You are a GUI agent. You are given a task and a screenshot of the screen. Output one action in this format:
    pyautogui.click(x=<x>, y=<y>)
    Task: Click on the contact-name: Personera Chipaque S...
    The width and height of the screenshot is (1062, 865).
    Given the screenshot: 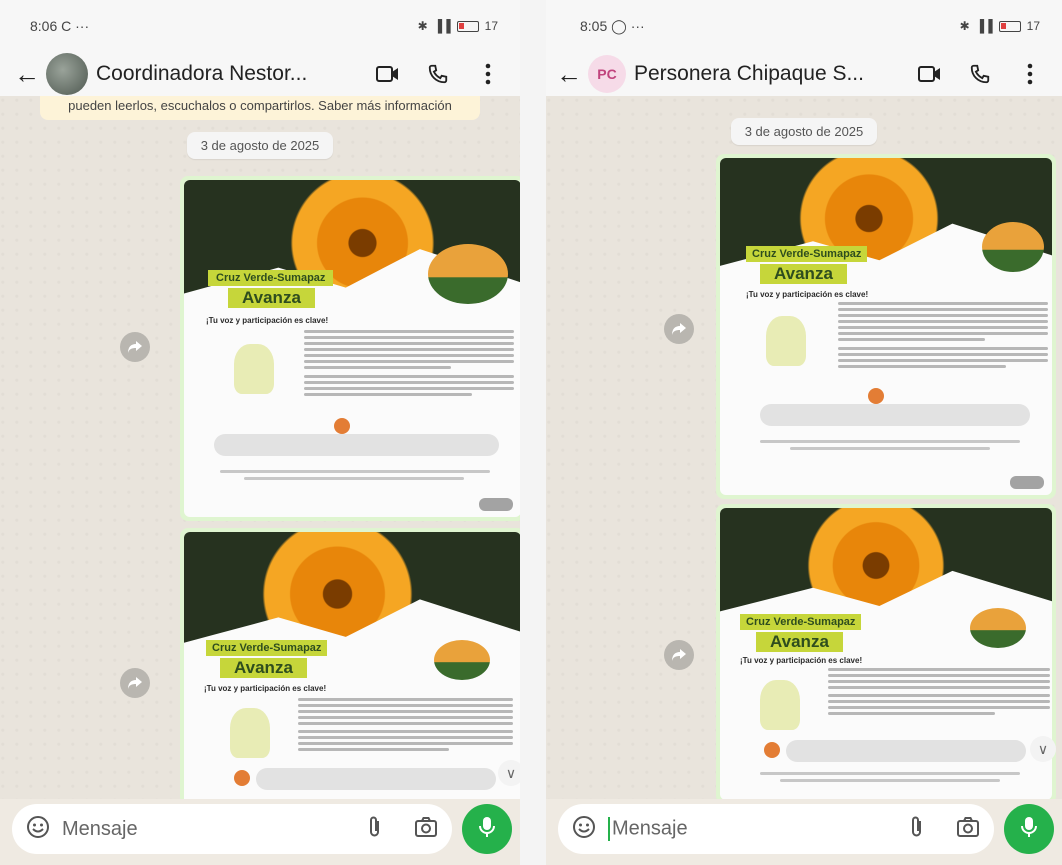 What is the action you would take?
    pyautogui.click(x=772, y=74)
    